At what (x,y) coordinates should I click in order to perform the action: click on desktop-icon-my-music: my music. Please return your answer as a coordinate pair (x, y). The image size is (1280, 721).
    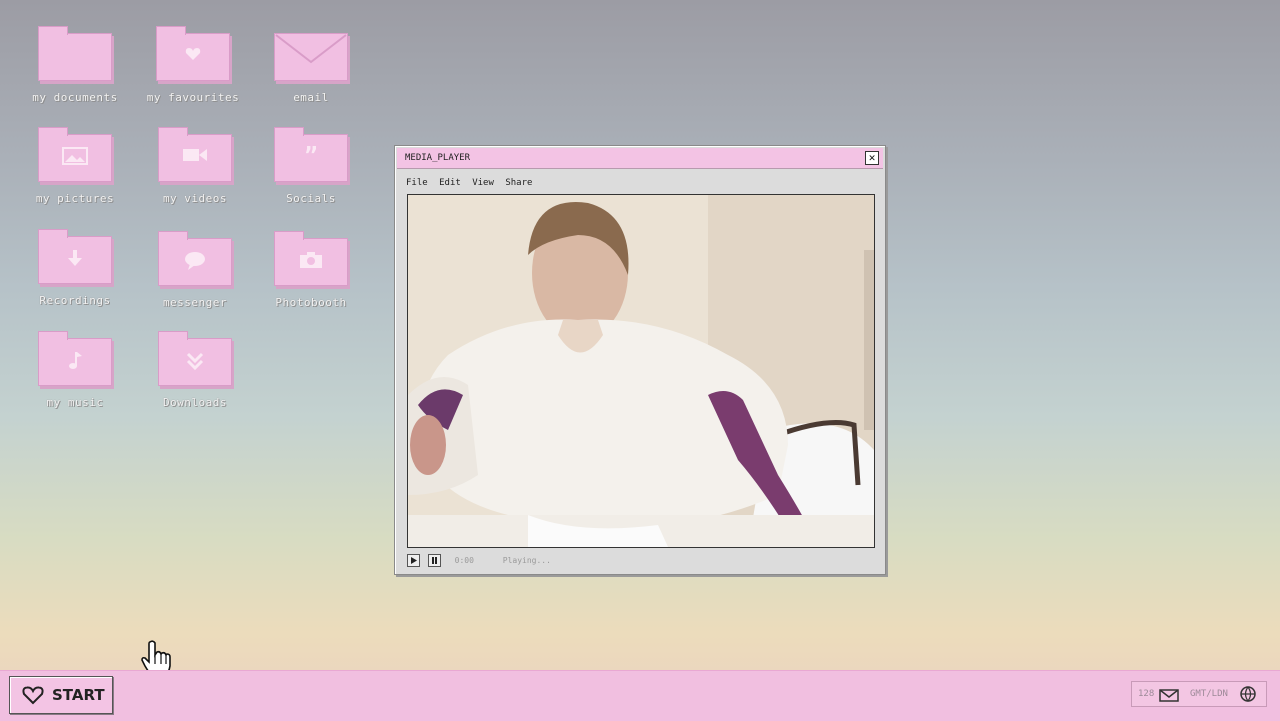
    Looking at the image, I should click on (75, 370).